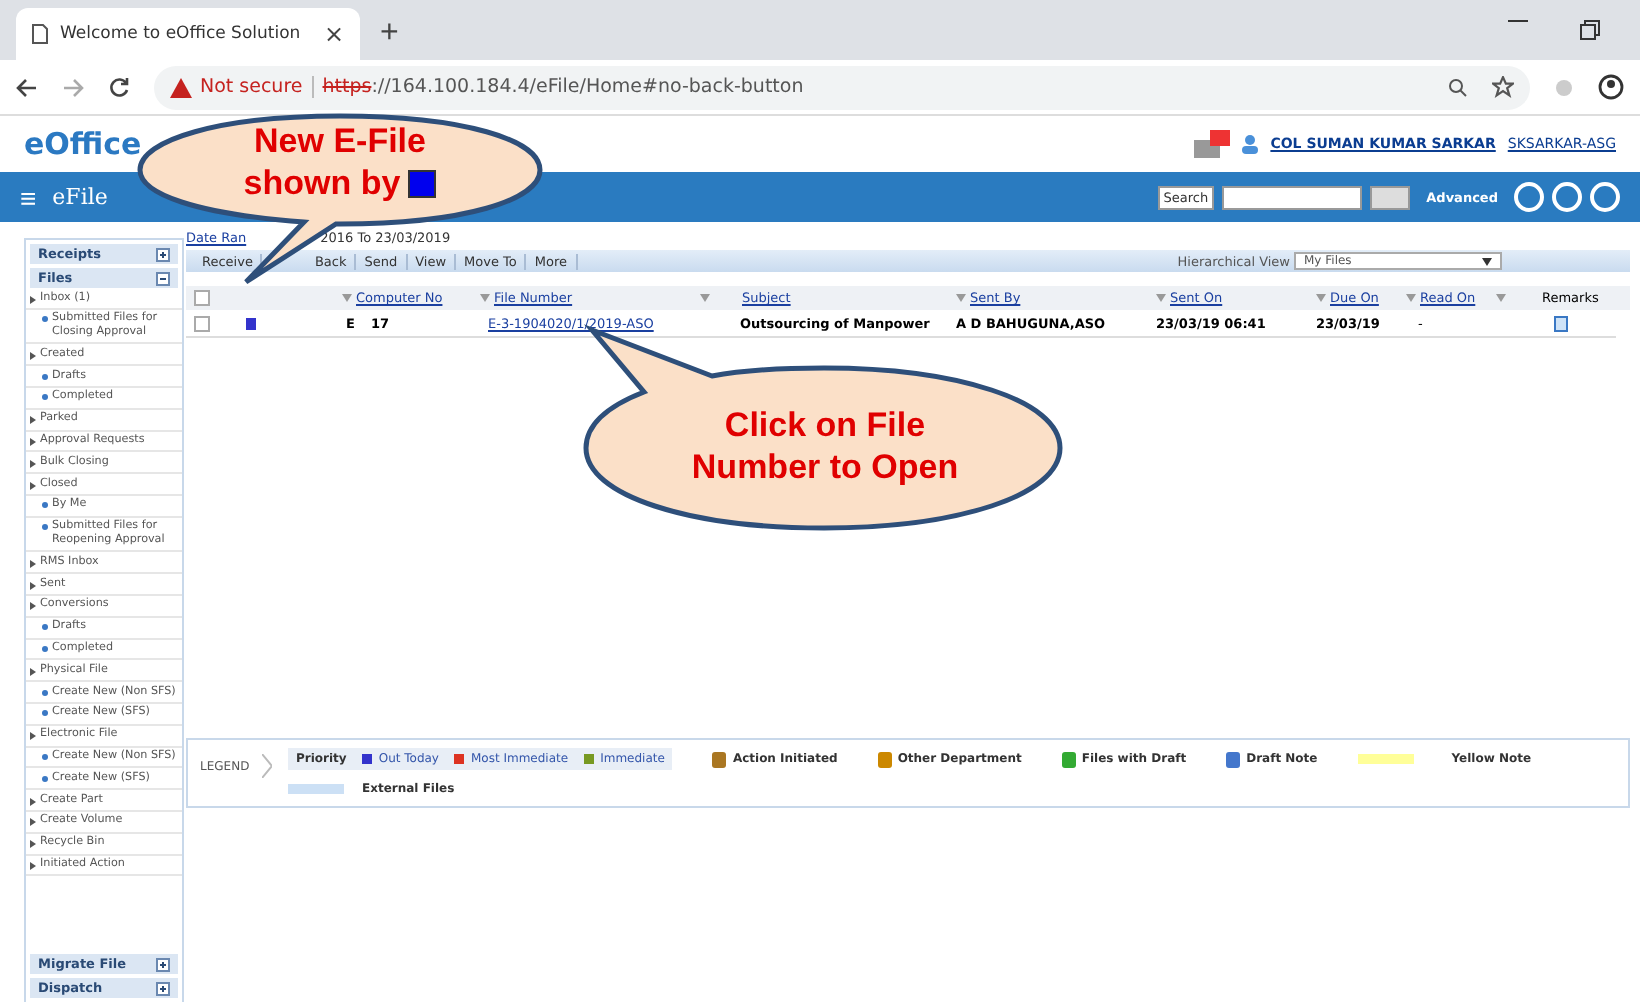  I want to click on new-tab-button: +, so click(389, 34).